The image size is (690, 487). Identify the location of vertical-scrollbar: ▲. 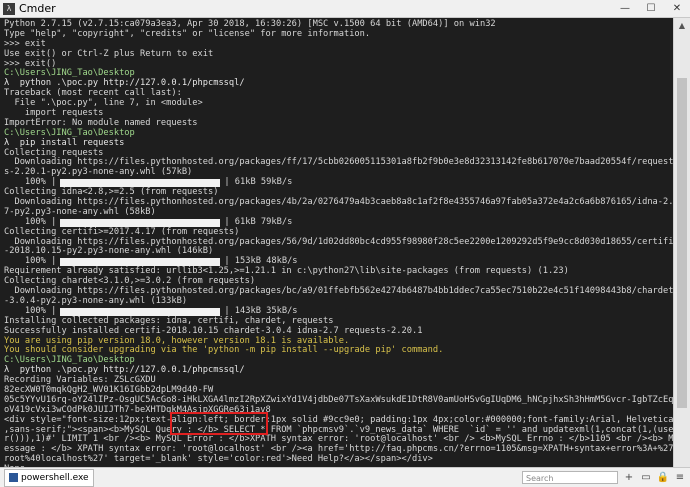
(681, 242).